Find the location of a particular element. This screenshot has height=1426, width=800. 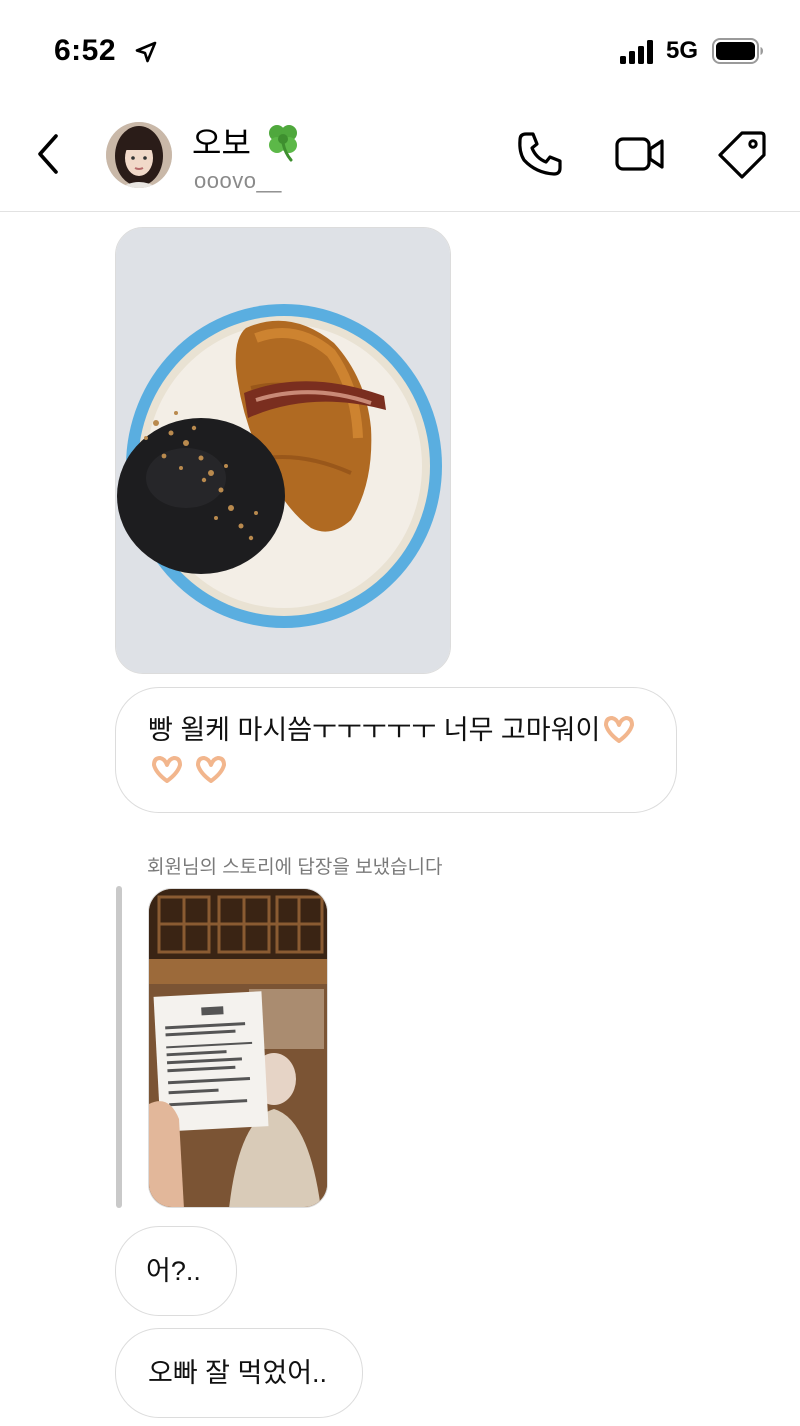

message-bubble: 어?.. is located at coordinates (176, 1271).